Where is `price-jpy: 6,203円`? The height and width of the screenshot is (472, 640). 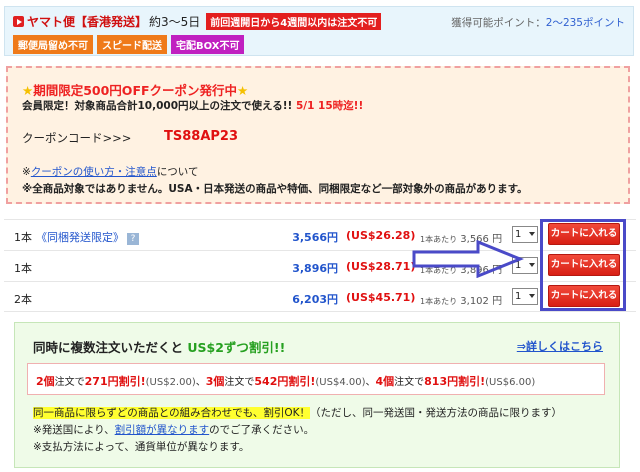 price-jpy: 6,203円 is located at coordinates (315, 299).